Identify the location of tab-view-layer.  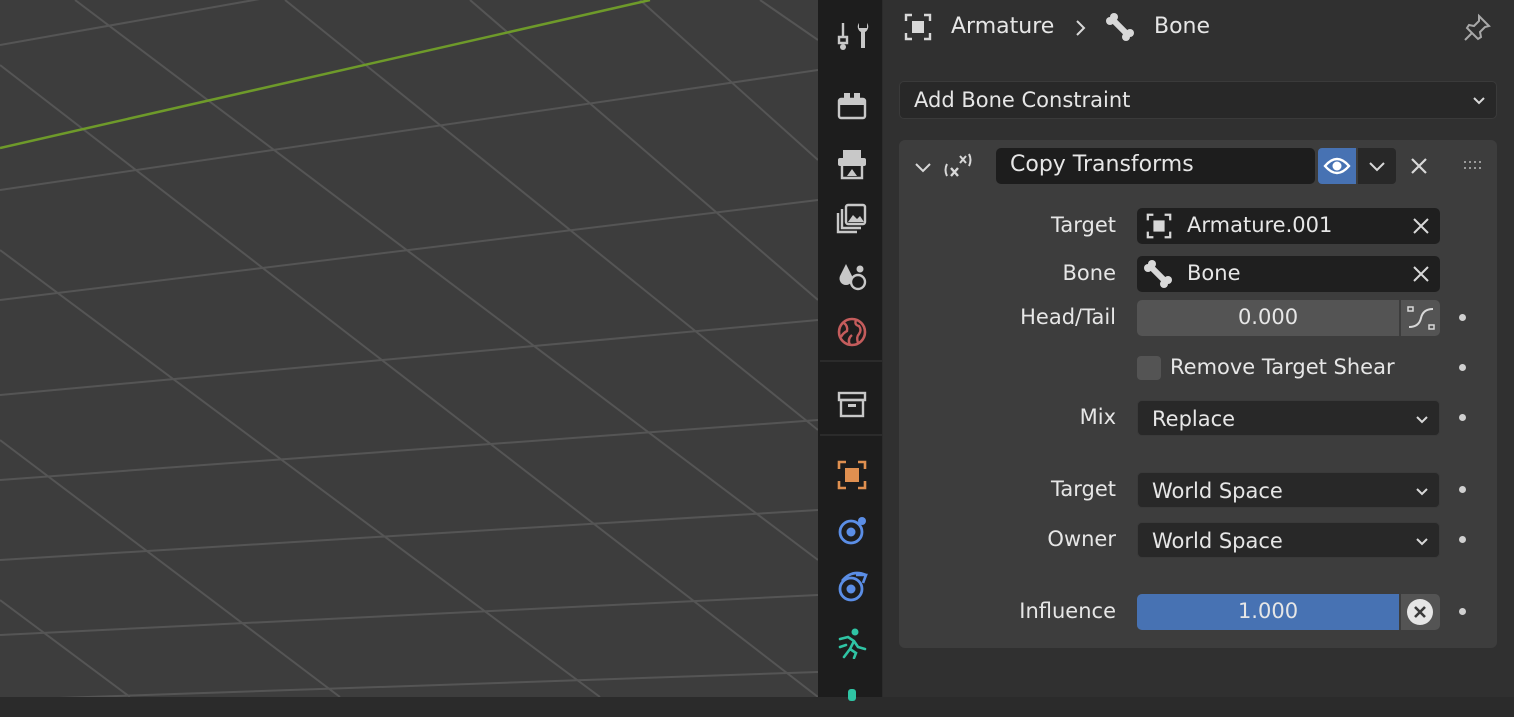
(852, 218).